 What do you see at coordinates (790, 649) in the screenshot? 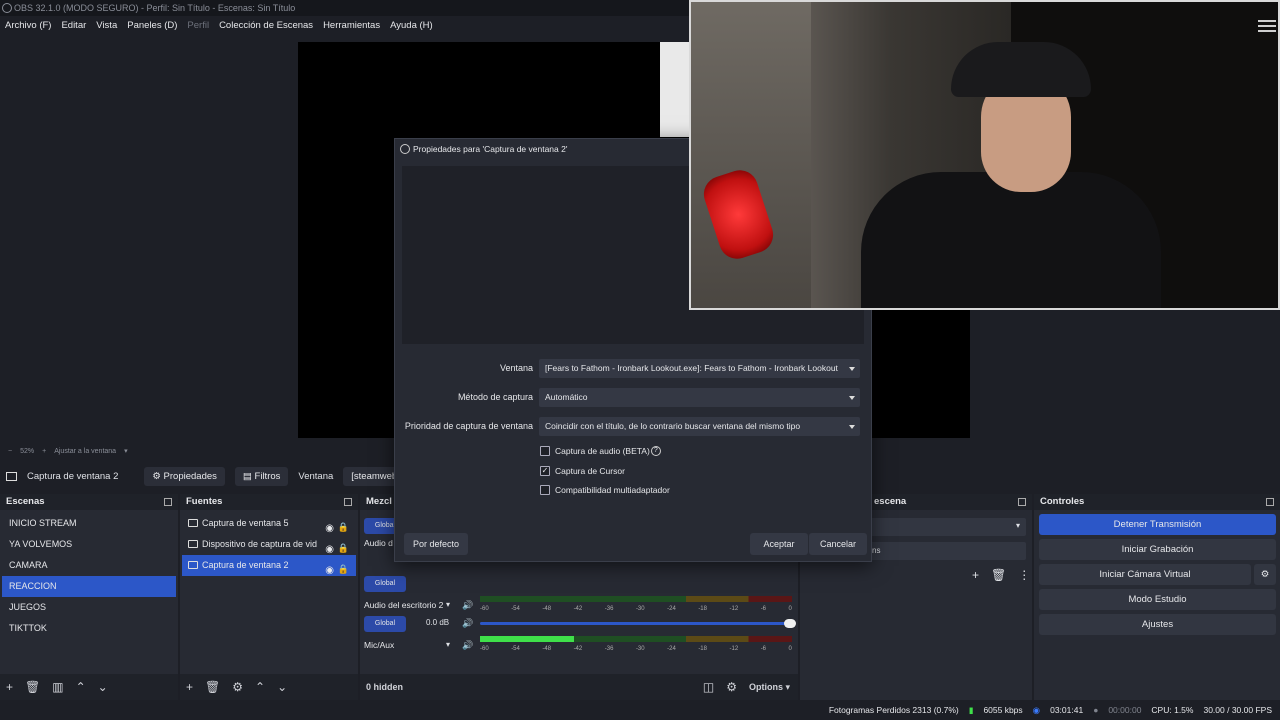
I see `meter-tick-label: 0` at bounding box center [790, 649].